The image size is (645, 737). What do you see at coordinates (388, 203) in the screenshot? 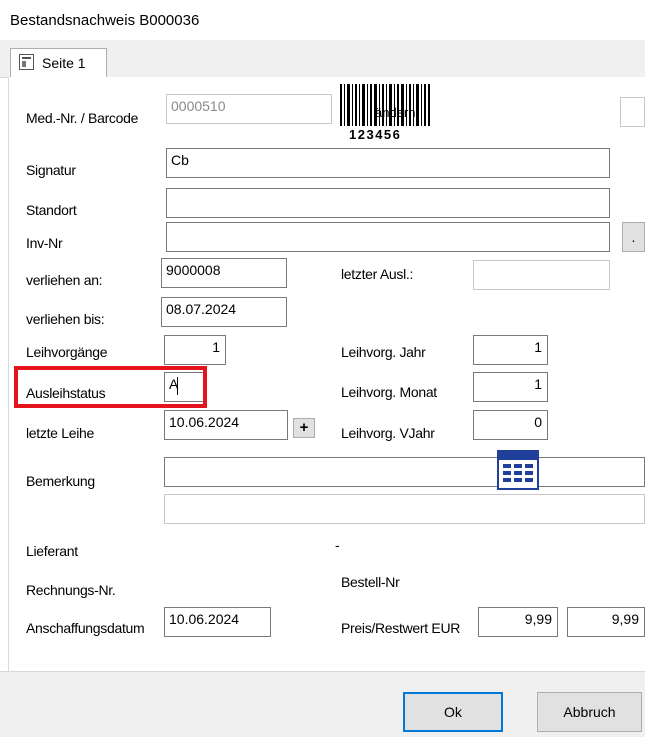
I see `standort-field` at bounding box center [388, 203].